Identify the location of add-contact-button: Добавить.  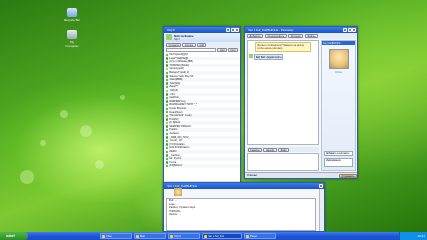
(255, 36).